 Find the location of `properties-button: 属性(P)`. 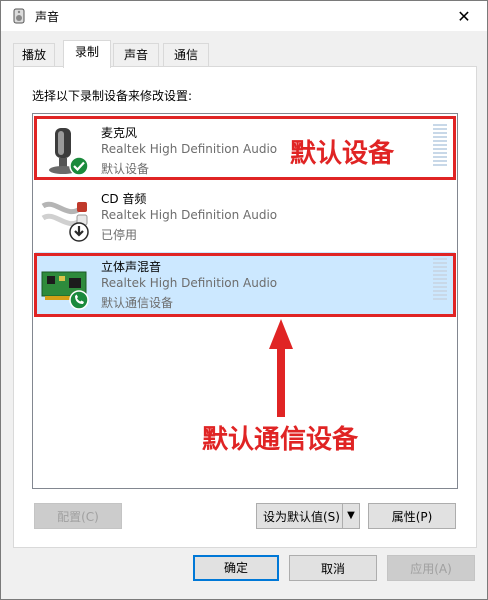

properties-button: 属性(P) is located at coordinates (412, 516).